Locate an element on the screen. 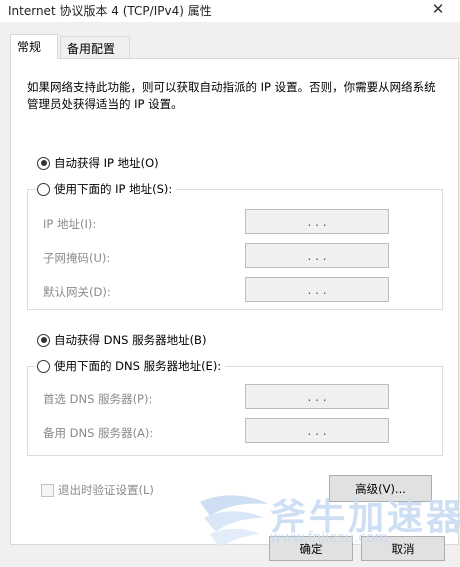 This screenshot has height=567, width=460. tab-general: 常规 is located at coordinates (34, 46).